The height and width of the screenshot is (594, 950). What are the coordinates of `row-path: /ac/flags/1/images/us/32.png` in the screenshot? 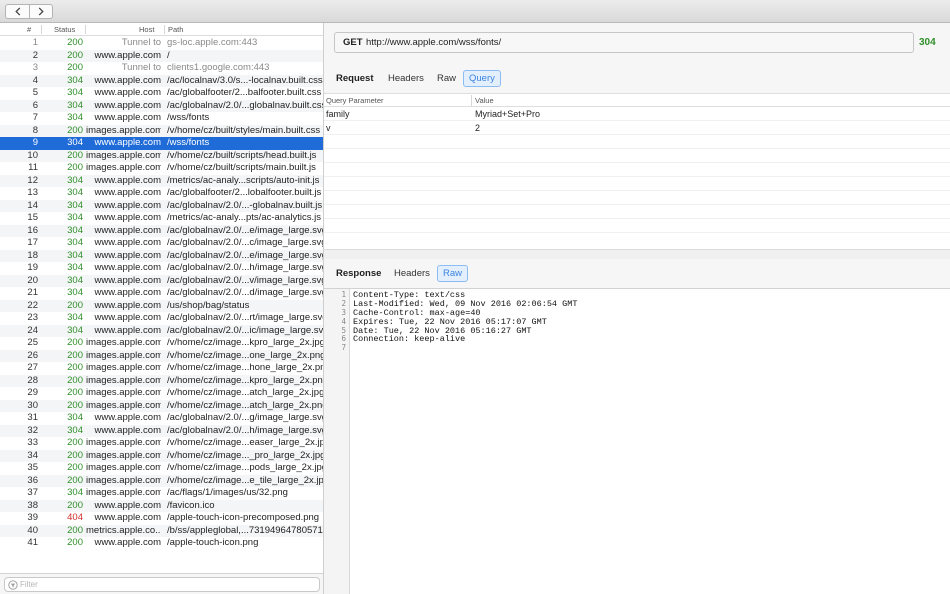 It's located at (227, 492).